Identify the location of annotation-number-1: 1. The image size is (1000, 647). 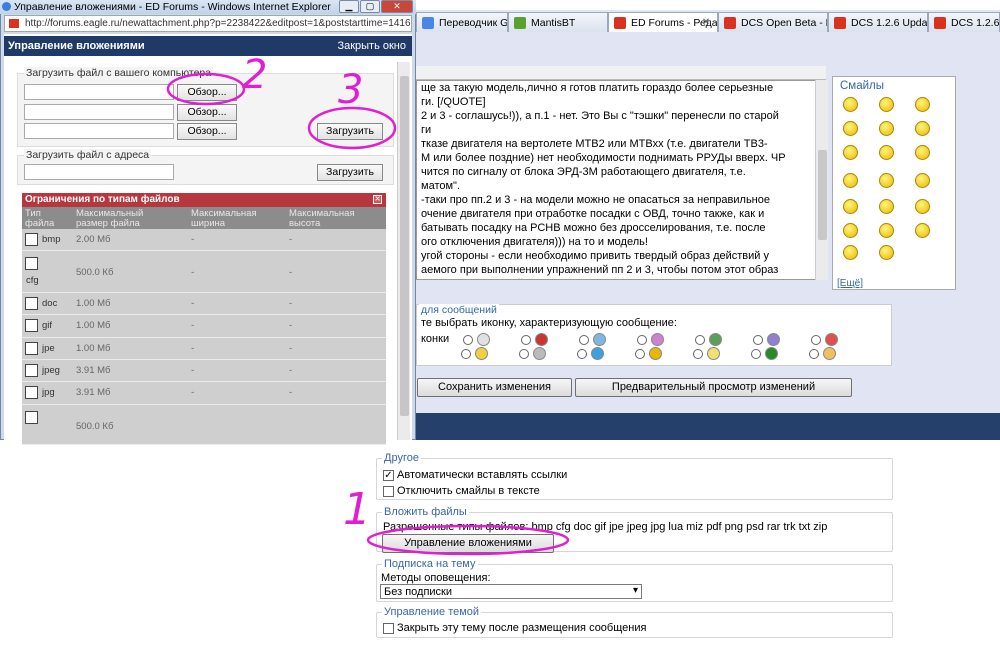
(357, 509).